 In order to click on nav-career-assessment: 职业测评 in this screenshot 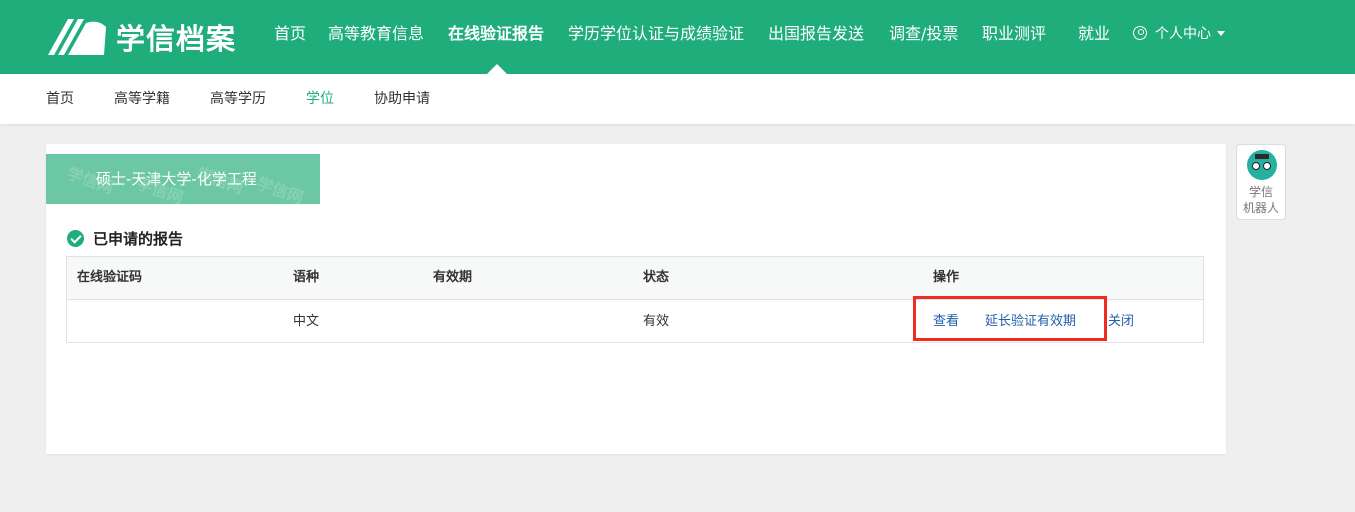, I will do `click(1014, 37)`.